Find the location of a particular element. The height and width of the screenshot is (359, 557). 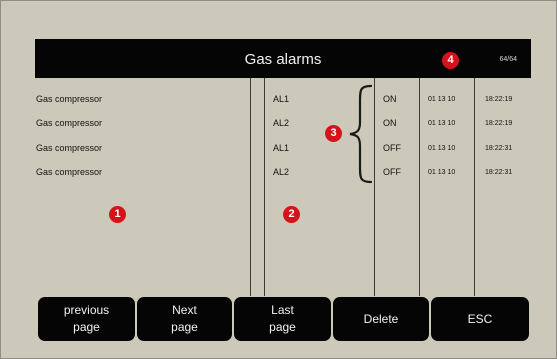

callout-badge-2: 2 is located at coordinates (291, 214).